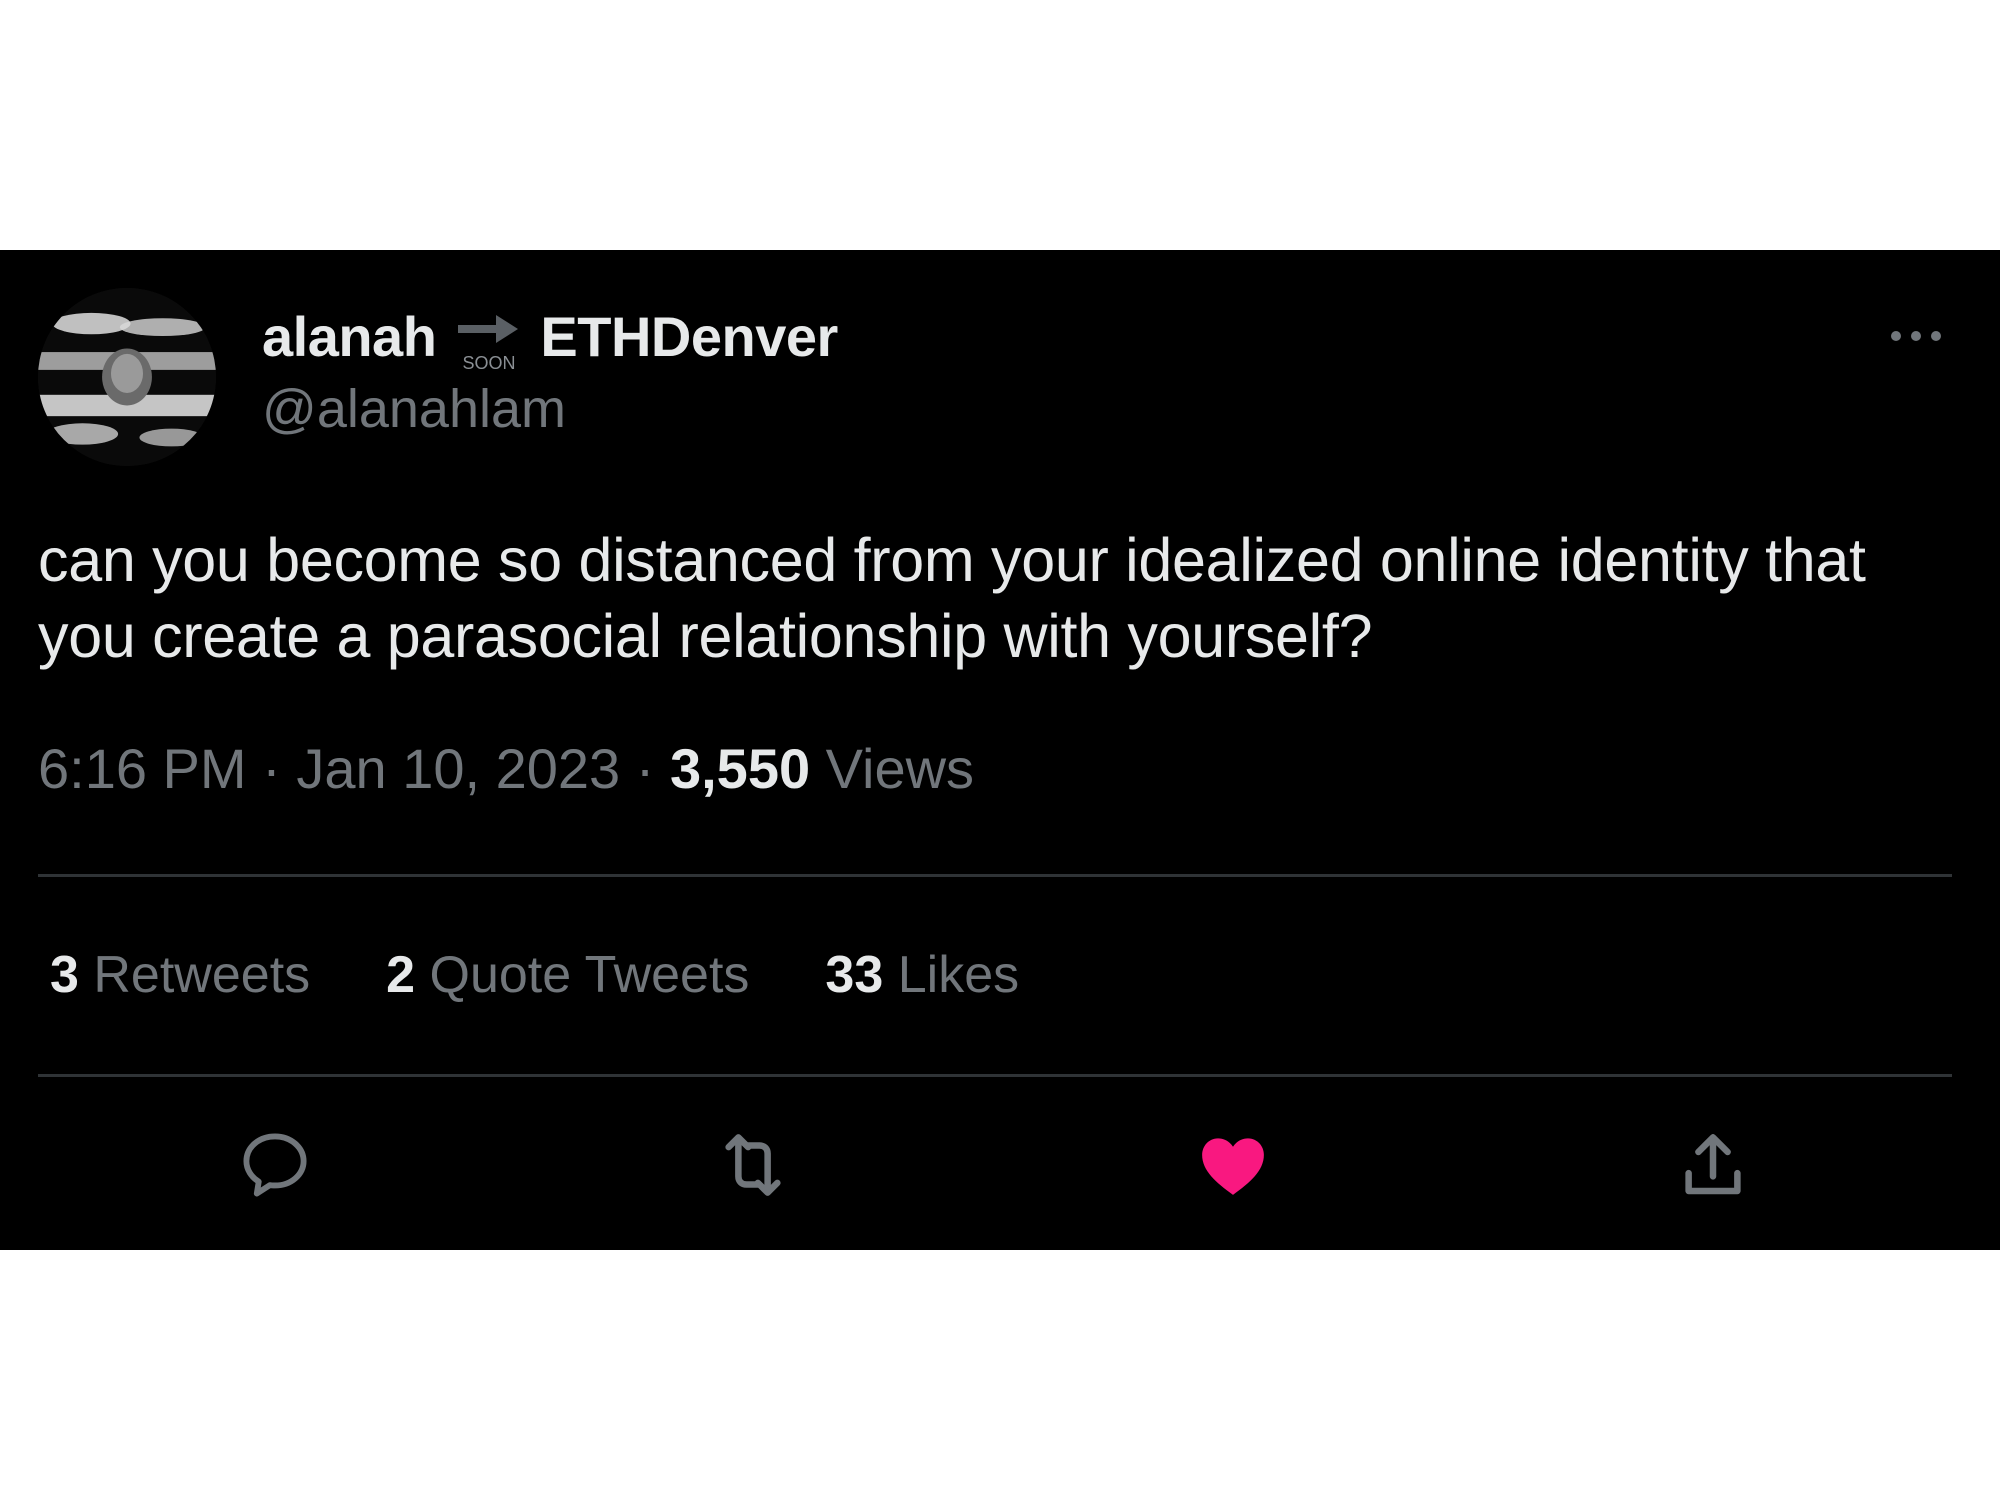 The width and height of the screenshot is (2000, 1500). What do you see at coordinates (489, 363) in the screenshot?
I see `svg-text: SOON` at bounding box center [489, 363].